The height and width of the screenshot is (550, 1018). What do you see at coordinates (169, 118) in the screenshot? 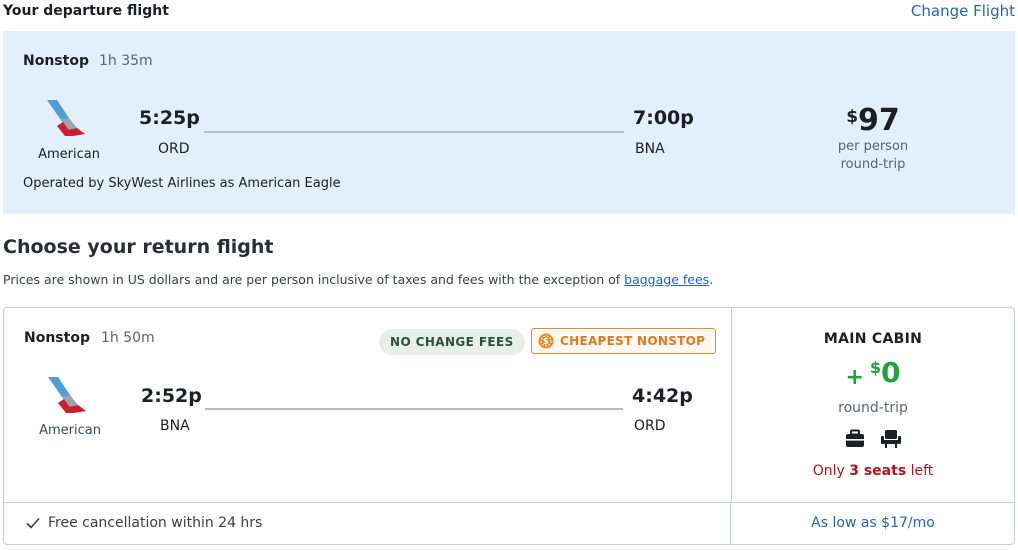
I see `departure-time: 5:25p` at bounding box center [169, 118].